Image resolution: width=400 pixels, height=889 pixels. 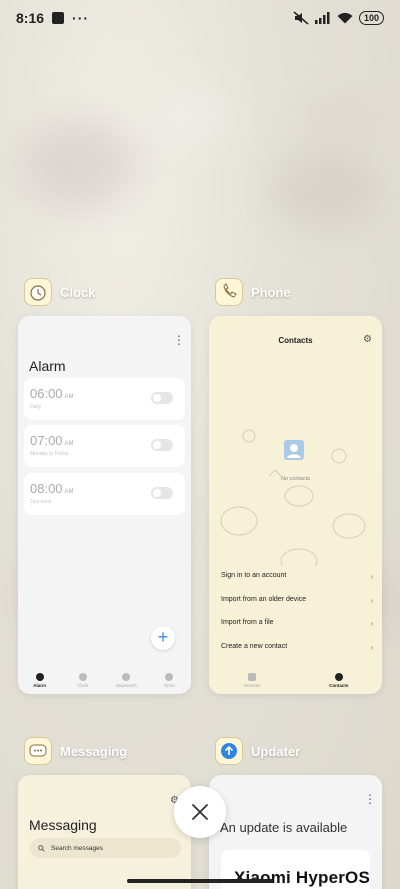 What do you see at coordinates (297, 647) in the screenshot?
I see `menu-item-create-contact: Create a new contact ›` at bounding box center [297, 647].